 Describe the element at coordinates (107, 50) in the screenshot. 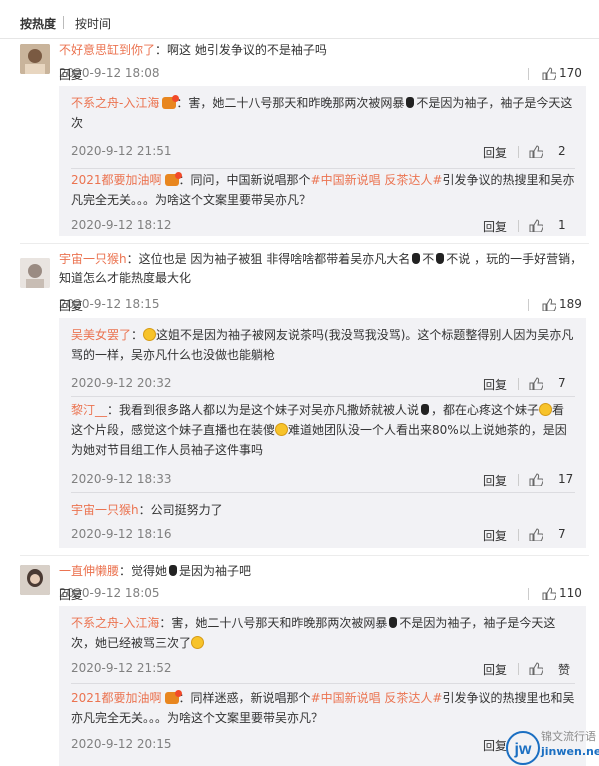

I see `comment-username: 不好意思缸到你了` at that location.